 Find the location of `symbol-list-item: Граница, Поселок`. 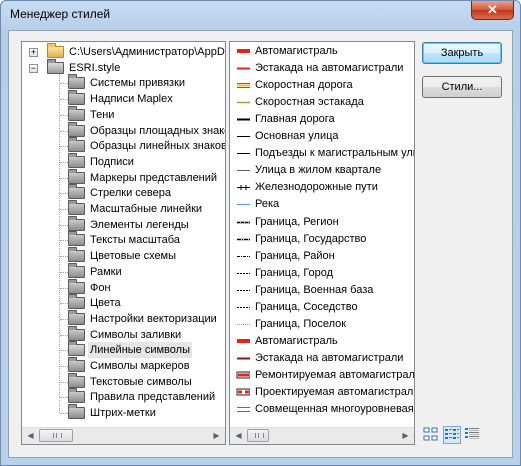

symbol-list-item: Граница, Поселок is located at coordinates (322, 324).